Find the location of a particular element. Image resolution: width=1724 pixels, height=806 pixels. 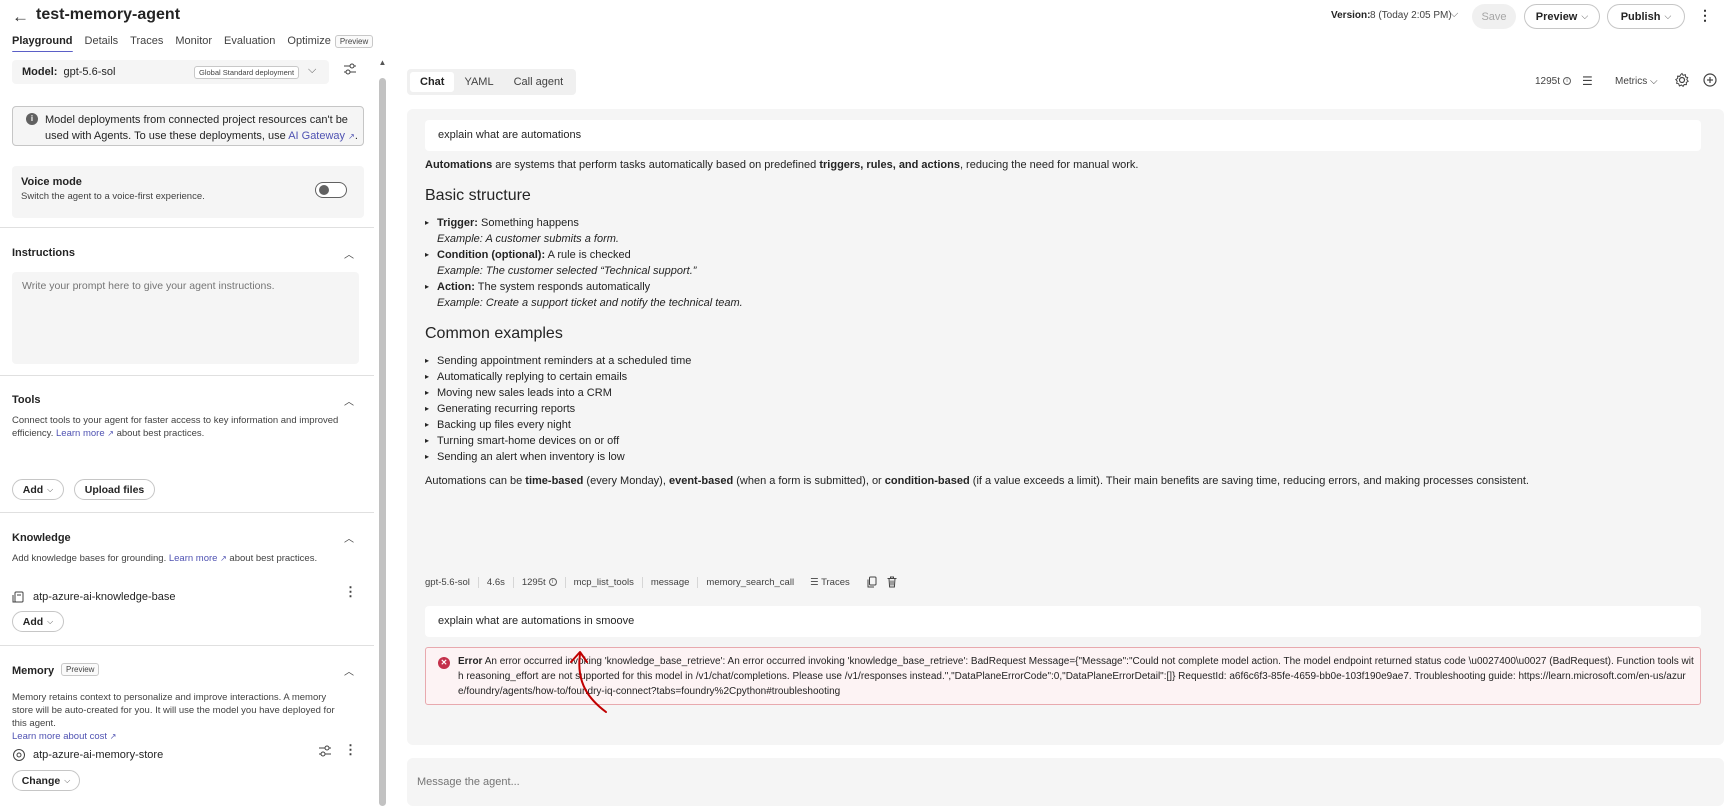

memory-settings-icon is located at coordinates (325, 751).